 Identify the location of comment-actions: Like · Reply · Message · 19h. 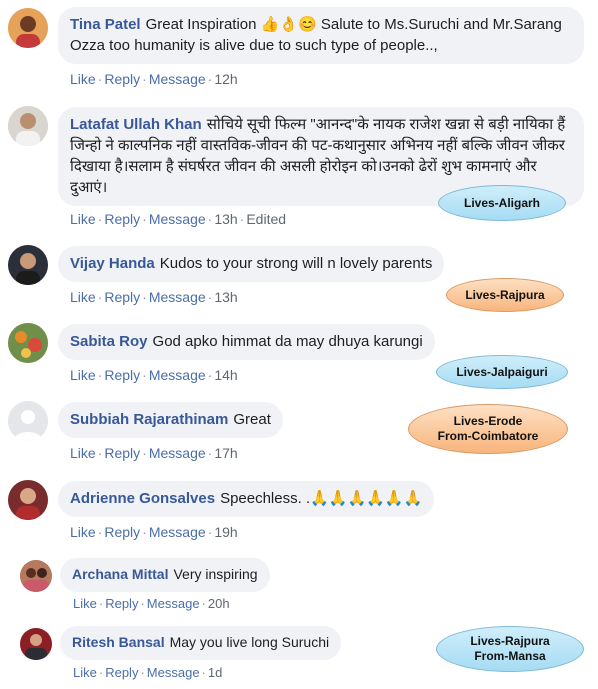
(154, 532).